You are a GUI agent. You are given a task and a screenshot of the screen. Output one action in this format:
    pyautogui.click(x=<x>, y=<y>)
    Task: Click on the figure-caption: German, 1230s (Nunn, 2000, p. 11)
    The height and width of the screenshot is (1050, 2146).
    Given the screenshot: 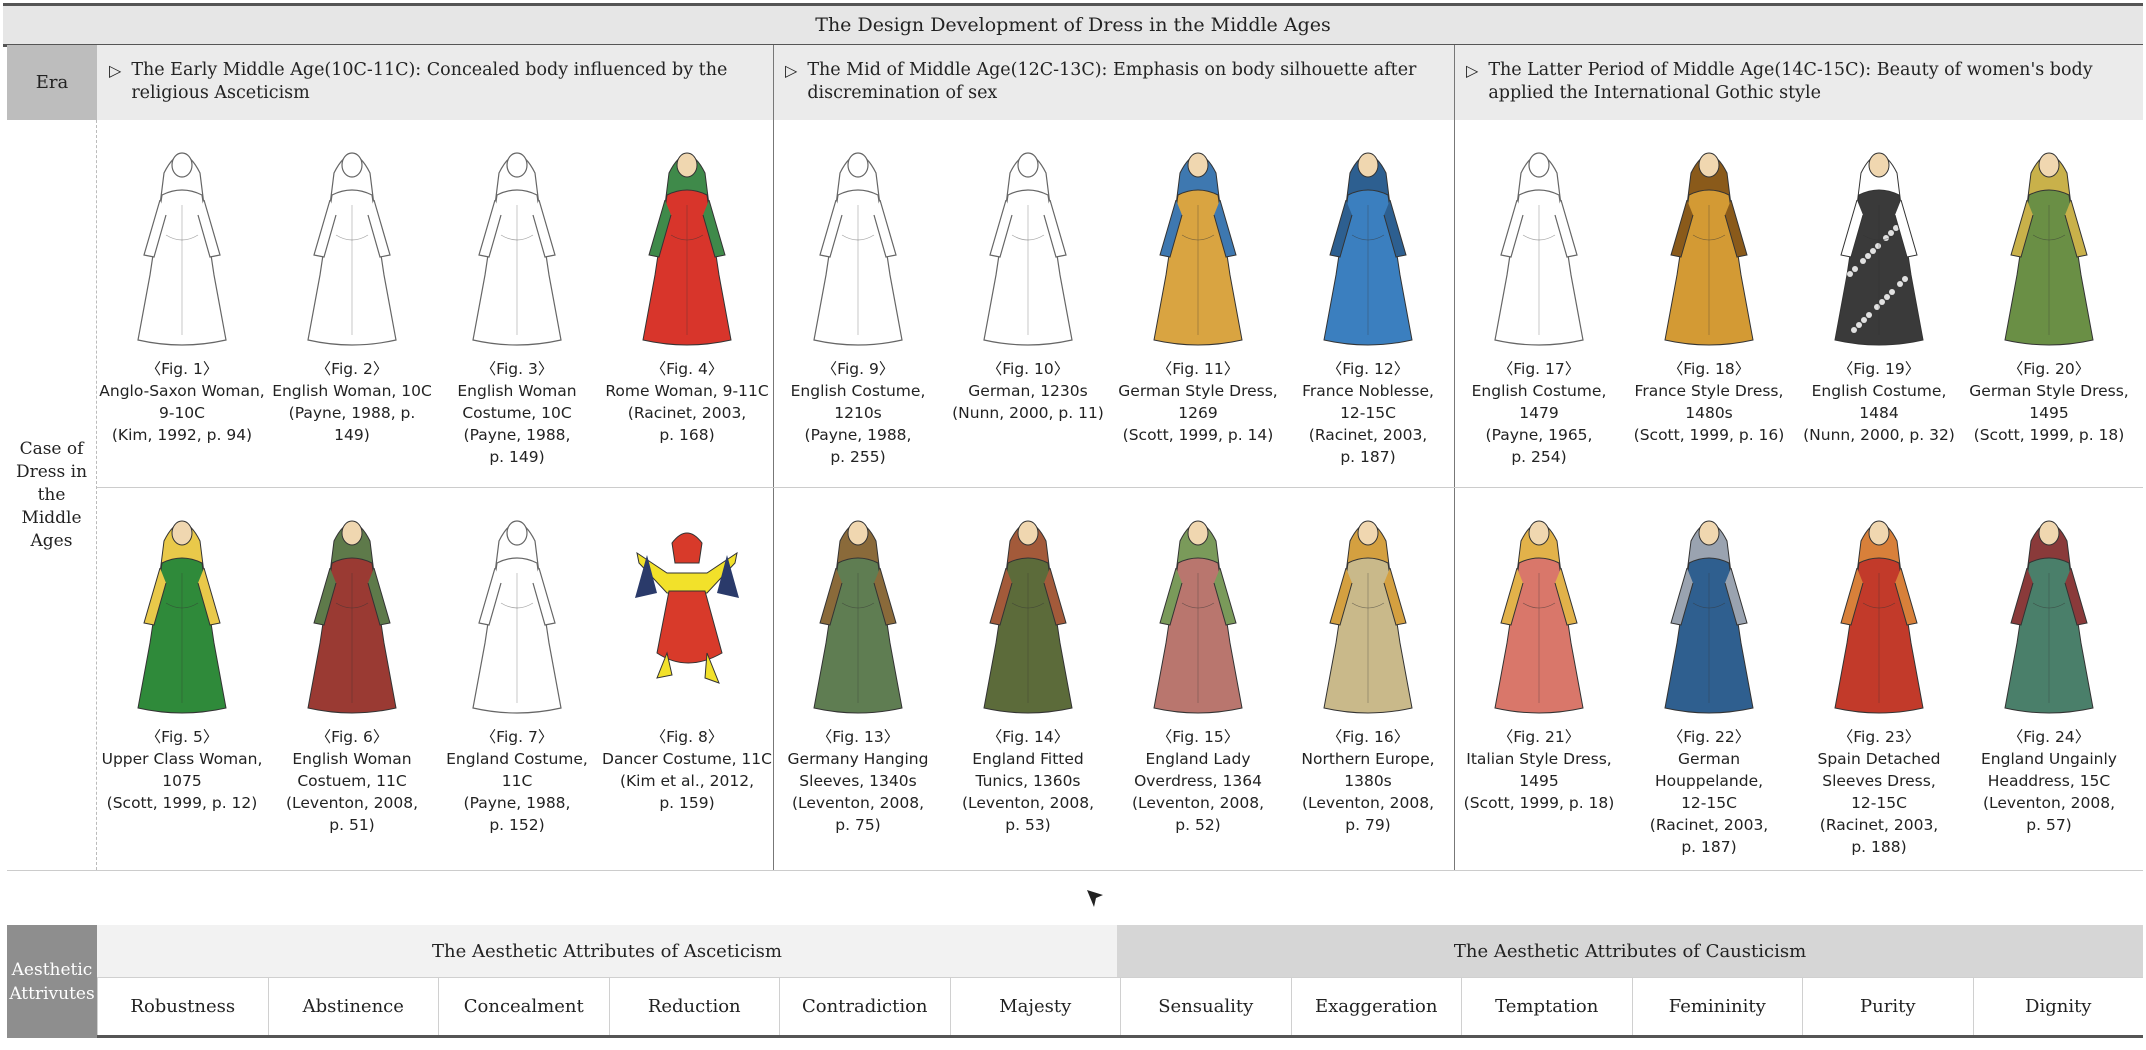 What is the action you would take?
    pyautogui.click(x=1028, y=402)
    